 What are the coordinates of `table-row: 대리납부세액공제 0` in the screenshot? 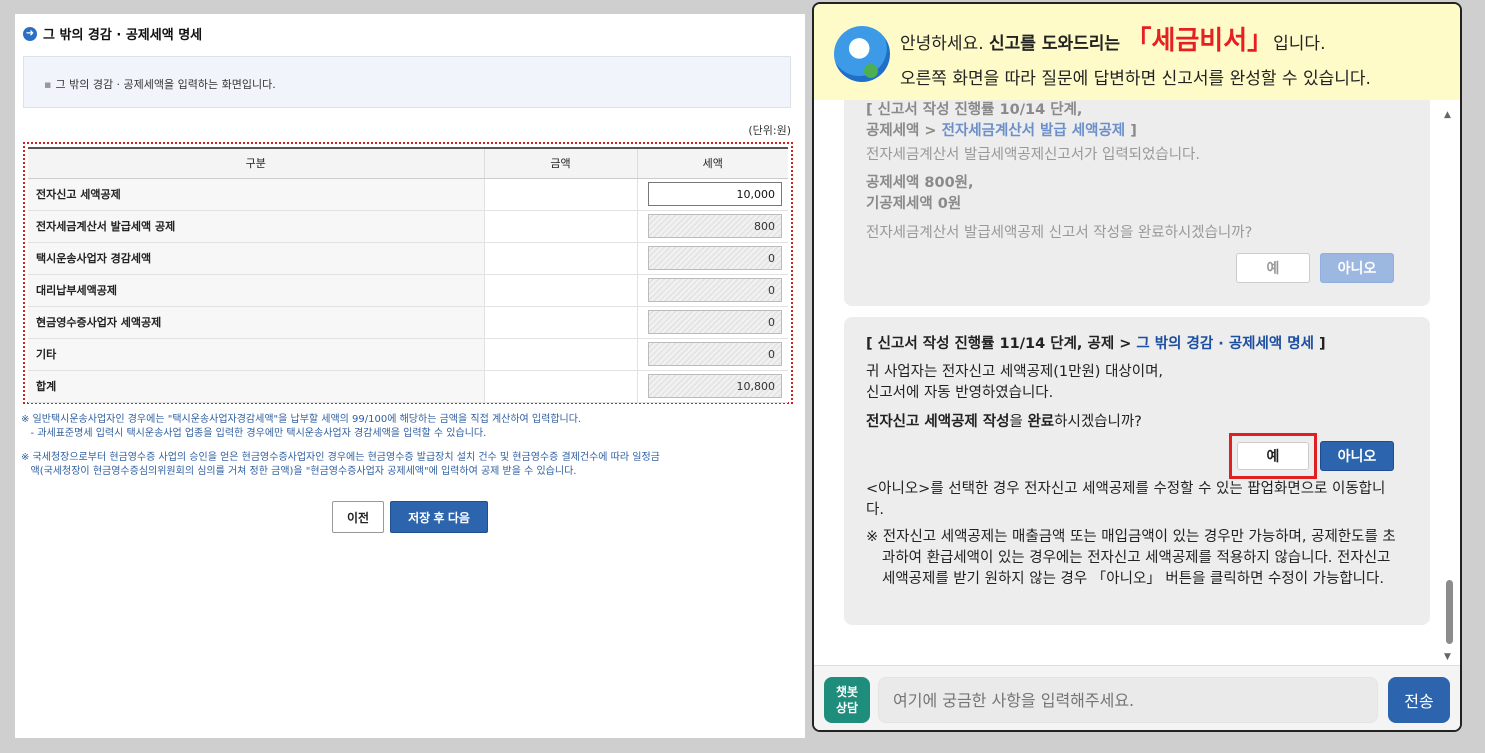 It's located at (408, 290).